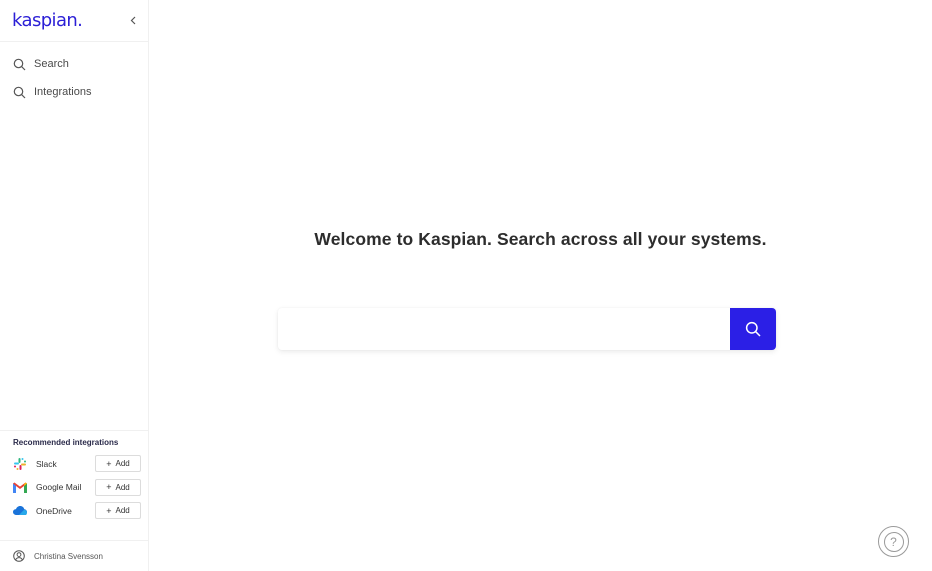 The height and width of the screenshot is (571, 932). I want to click on add-google-mail-button: + Add, so click(118, 487).